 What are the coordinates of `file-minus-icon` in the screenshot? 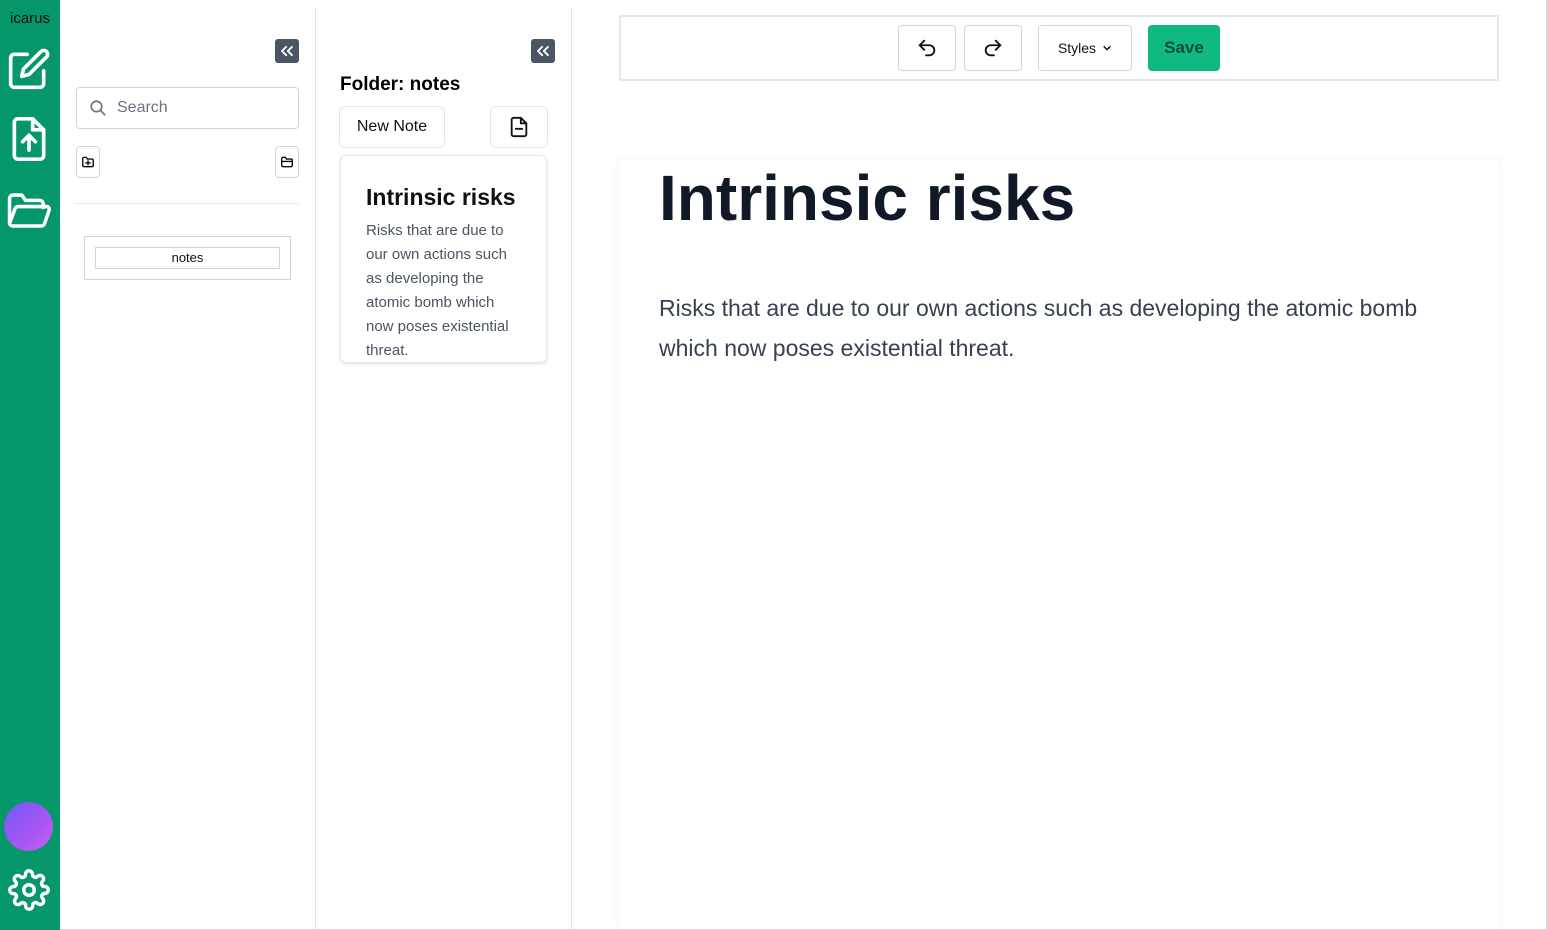 It's located at (519, 127).